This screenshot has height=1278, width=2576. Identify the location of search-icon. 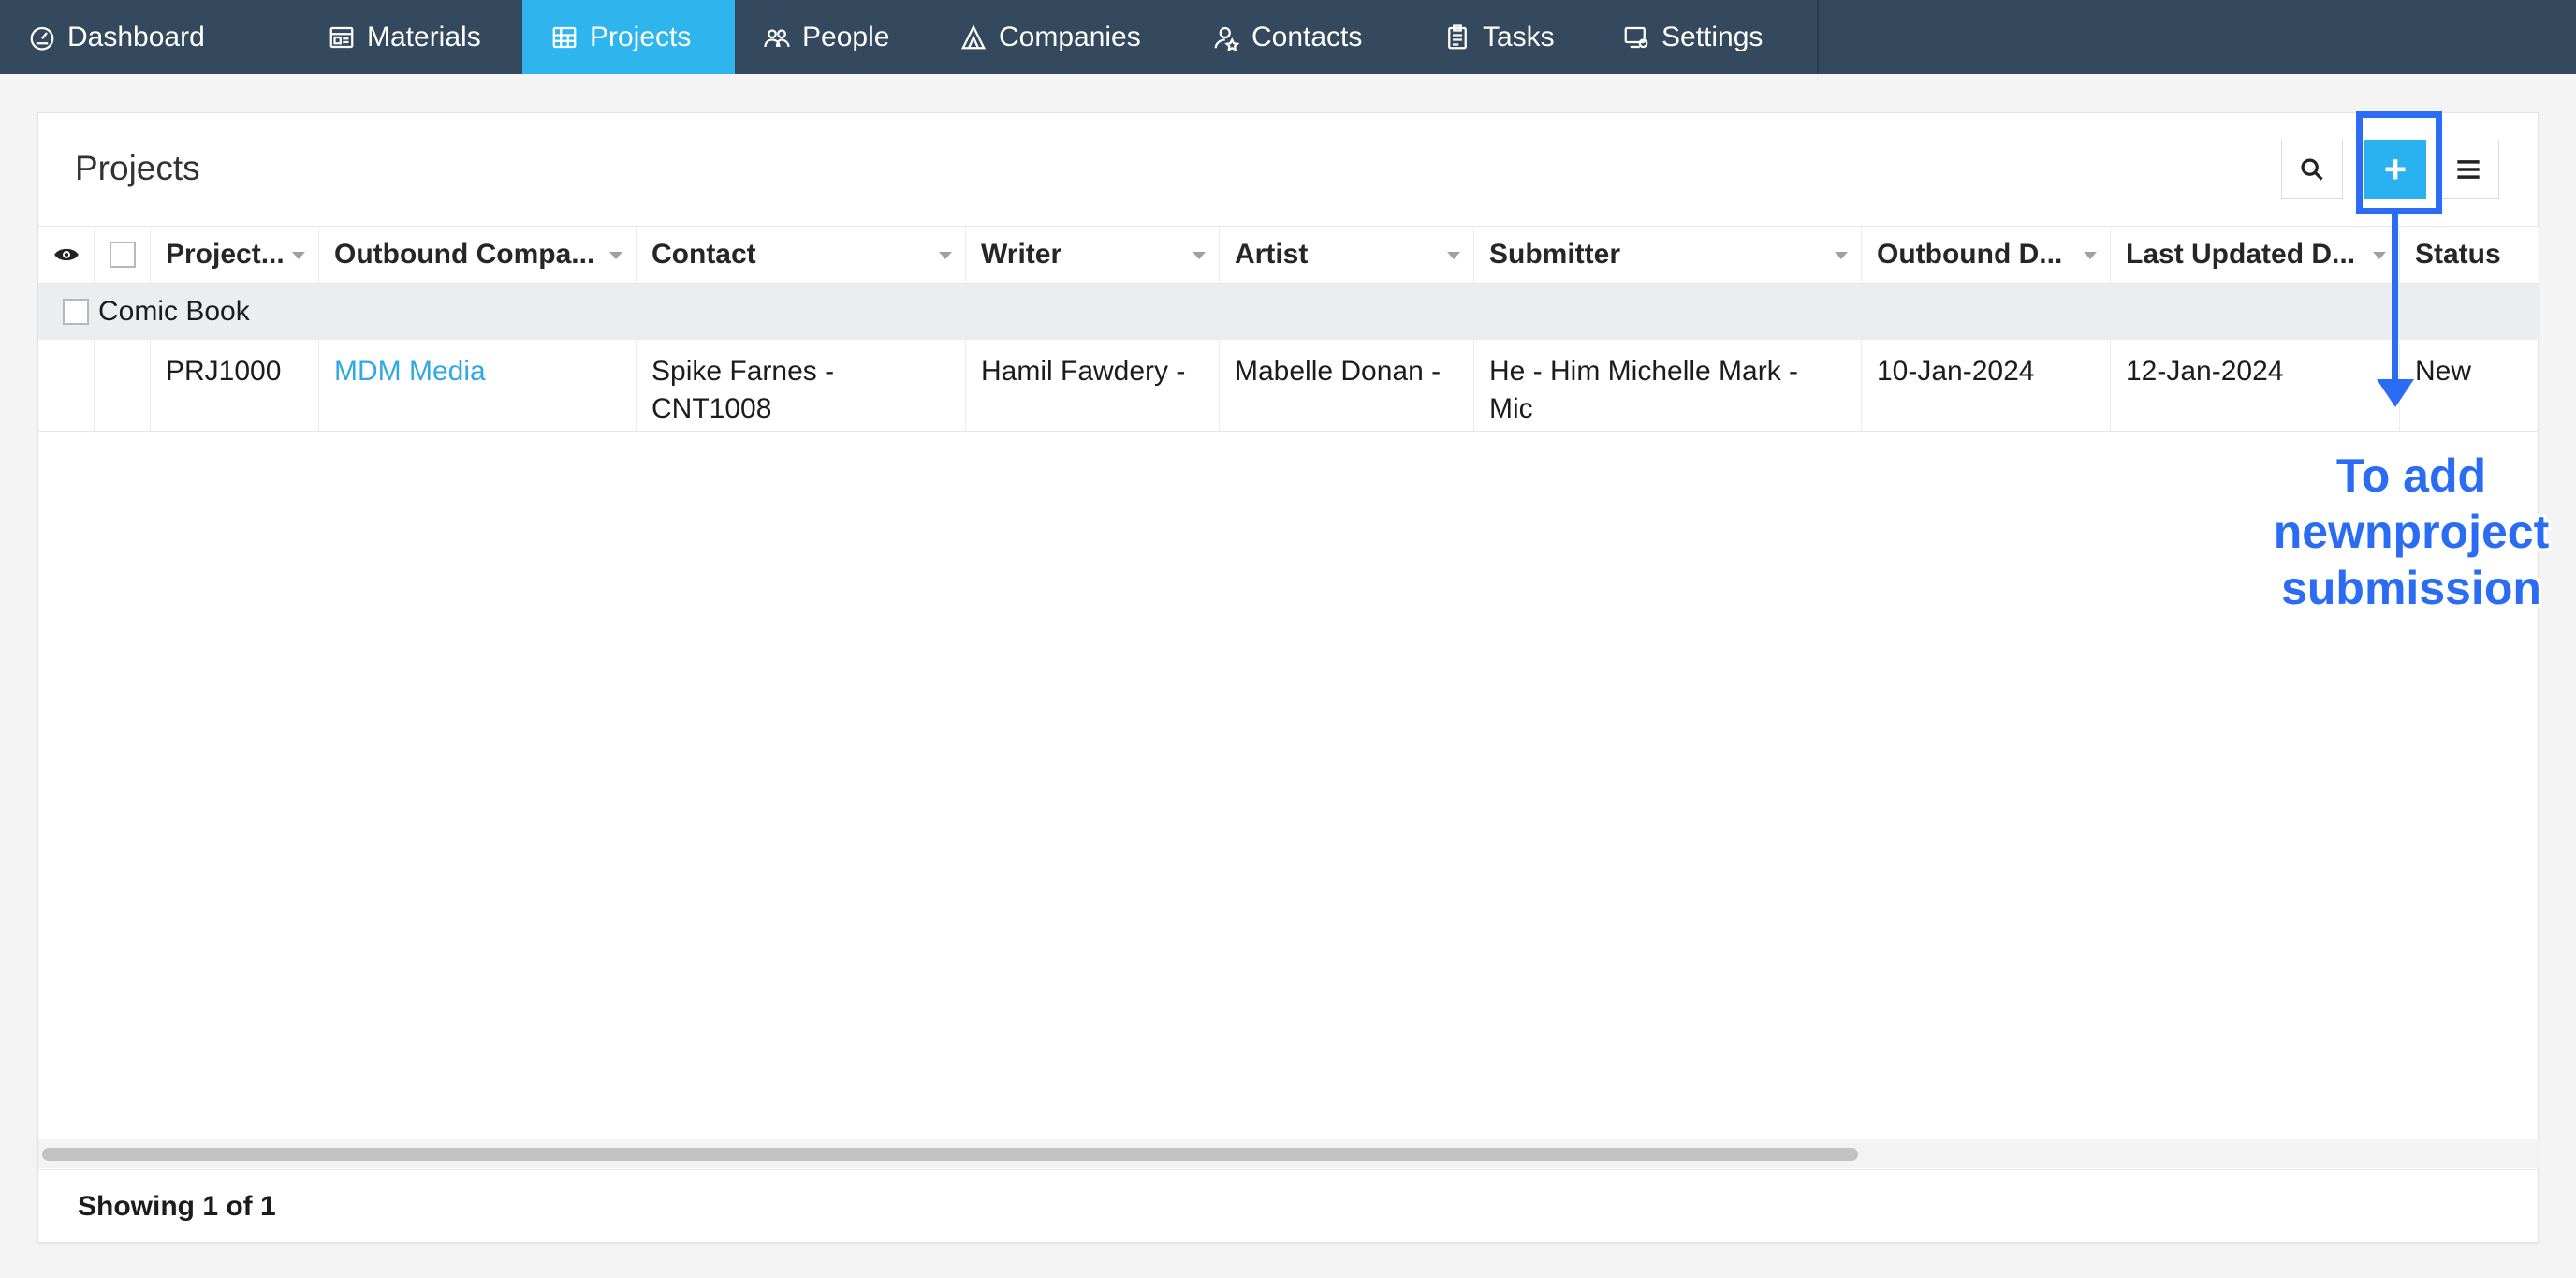
(2312, 169).